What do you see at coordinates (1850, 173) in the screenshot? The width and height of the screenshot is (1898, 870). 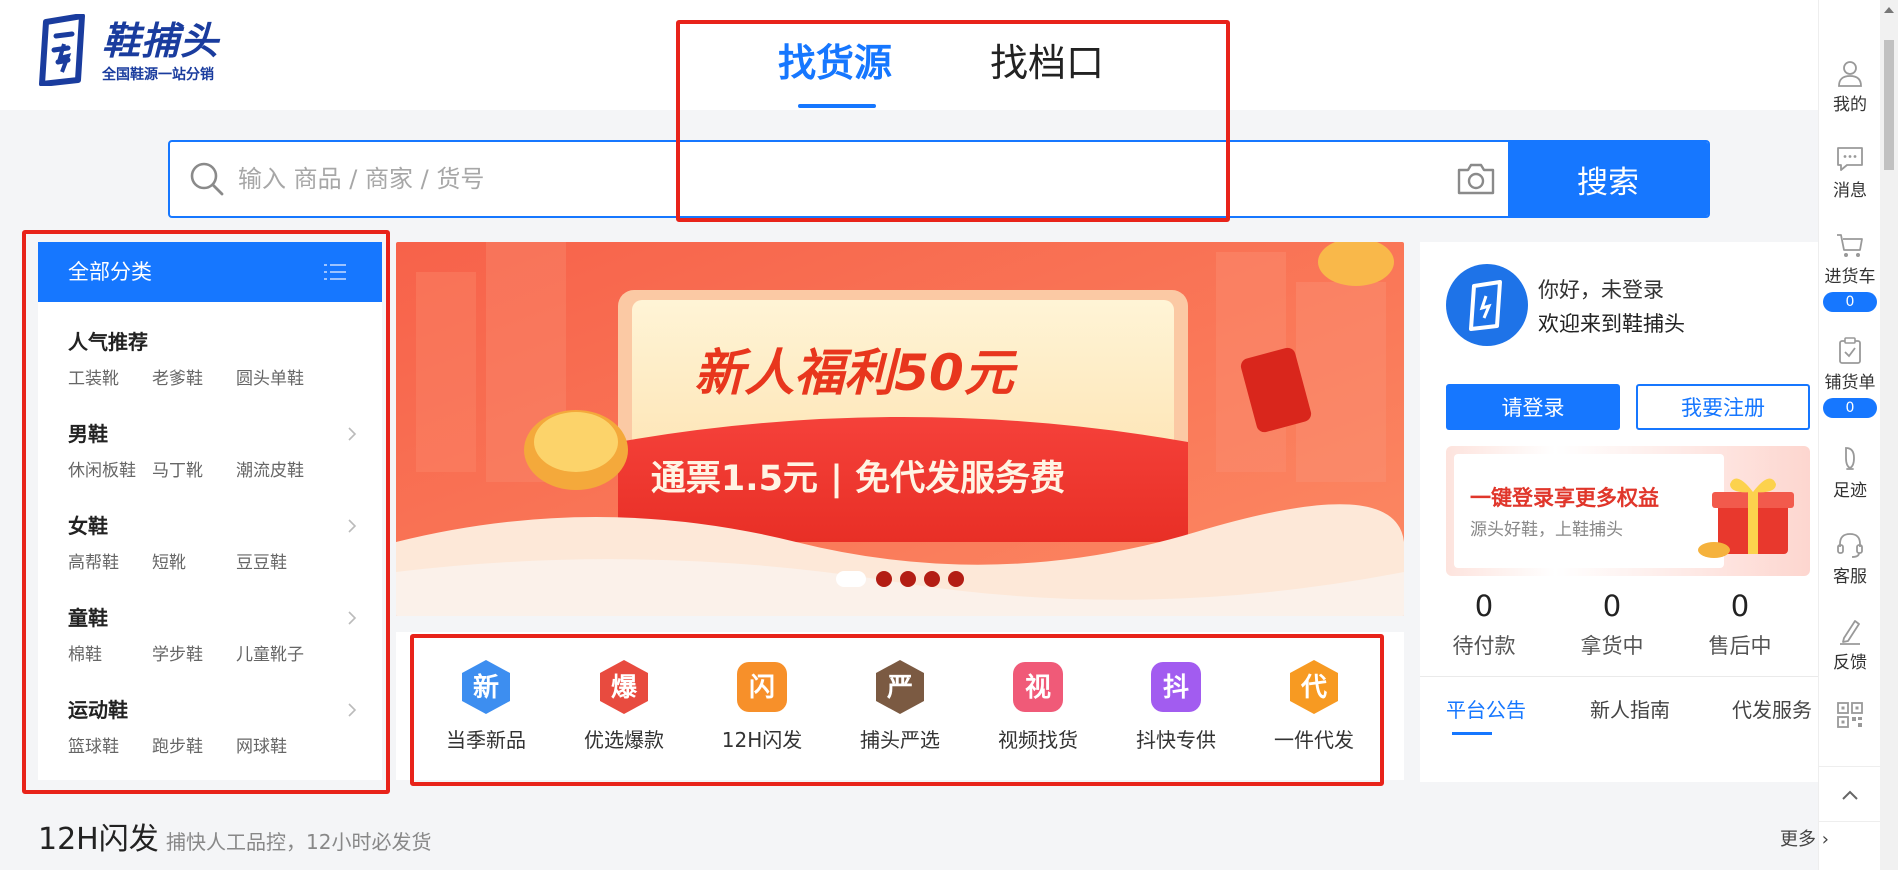 I see `toolbar-messages: 消息` at bounding box center [1850, 173].